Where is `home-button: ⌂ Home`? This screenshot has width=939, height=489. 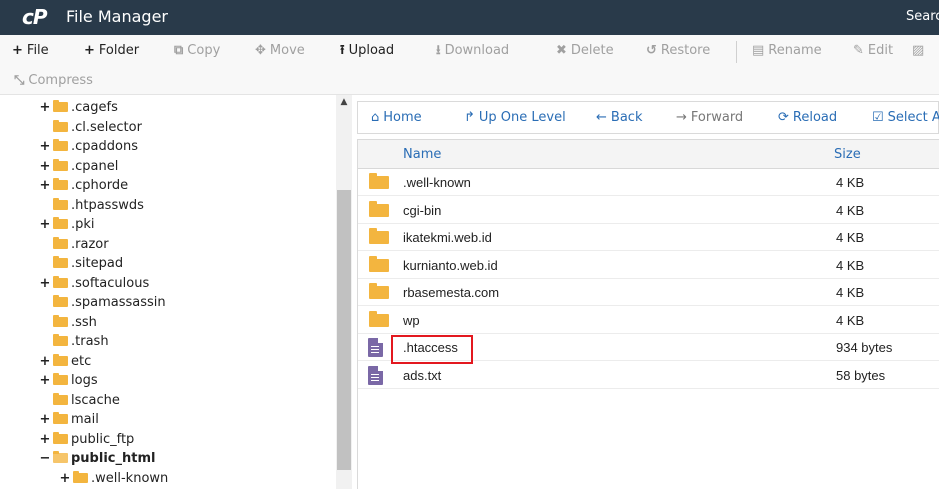 home-button: ⌂ Home is located at coordinates (396, 118).